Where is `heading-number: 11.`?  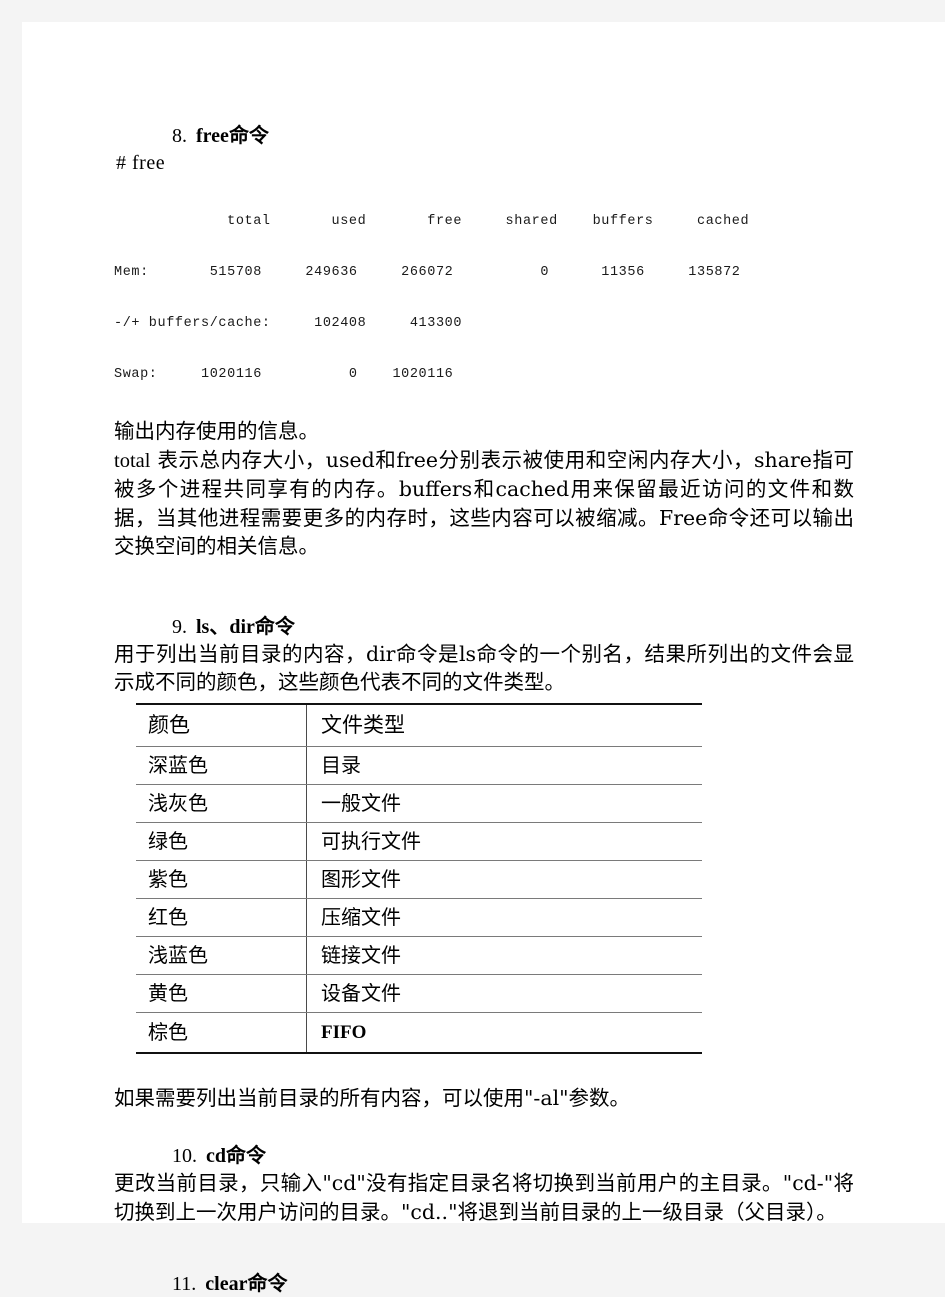 heading-number: 11. is located at coordinates (184, 1284).